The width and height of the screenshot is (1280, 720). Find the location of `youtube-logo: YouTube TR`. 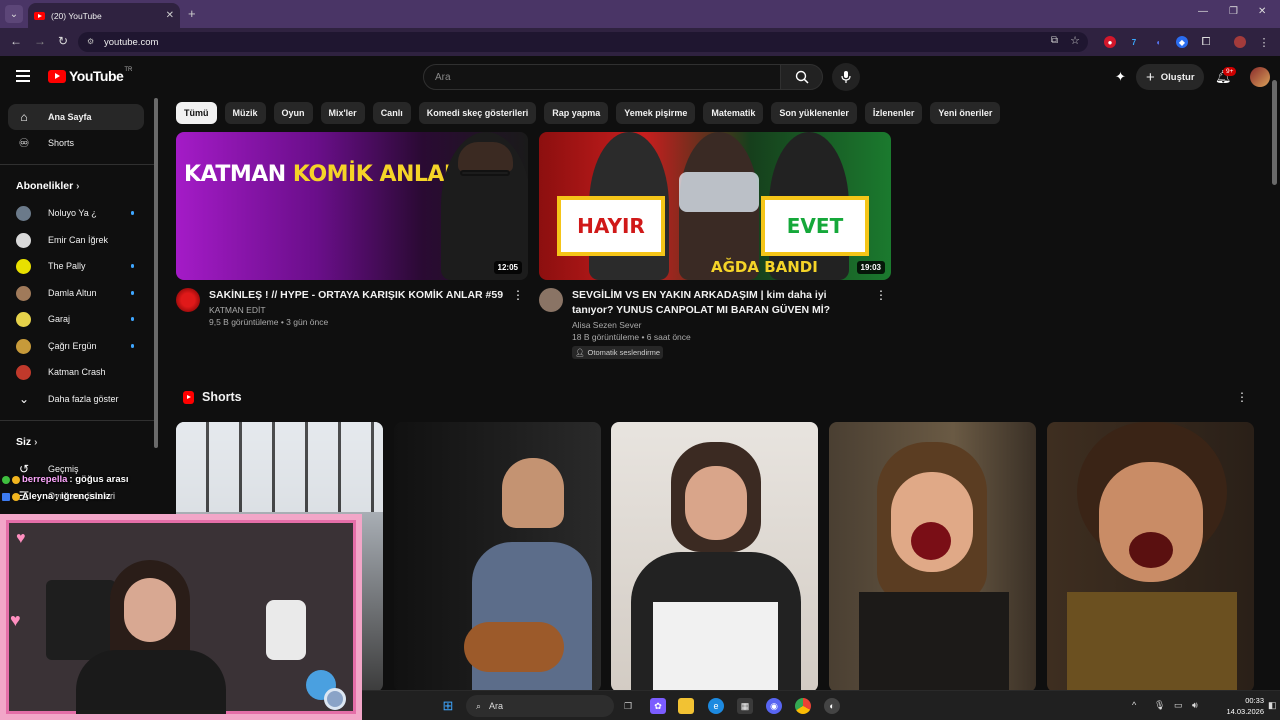

youtube-logo: YouTube TR is located at coordinates (90, 75).